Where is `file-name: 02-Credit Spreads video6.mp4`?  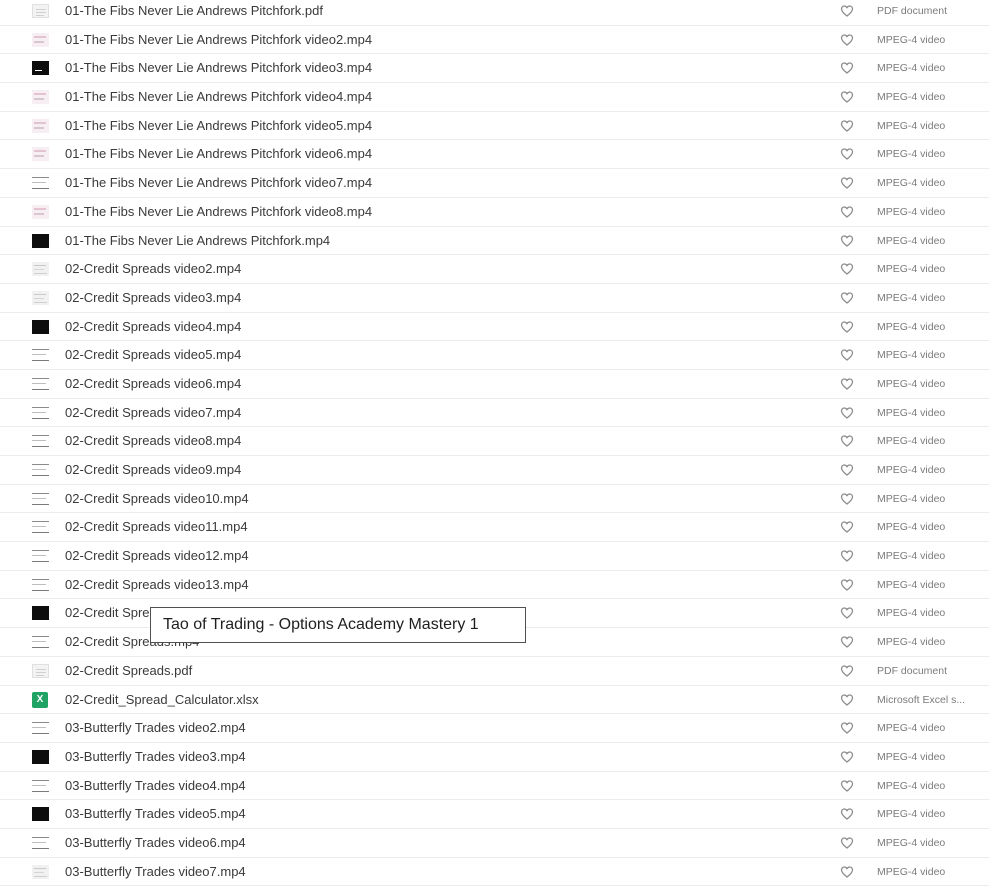 file-name: 02-Credit Spreads video6.mp4 is located at coordinates (153, 384).